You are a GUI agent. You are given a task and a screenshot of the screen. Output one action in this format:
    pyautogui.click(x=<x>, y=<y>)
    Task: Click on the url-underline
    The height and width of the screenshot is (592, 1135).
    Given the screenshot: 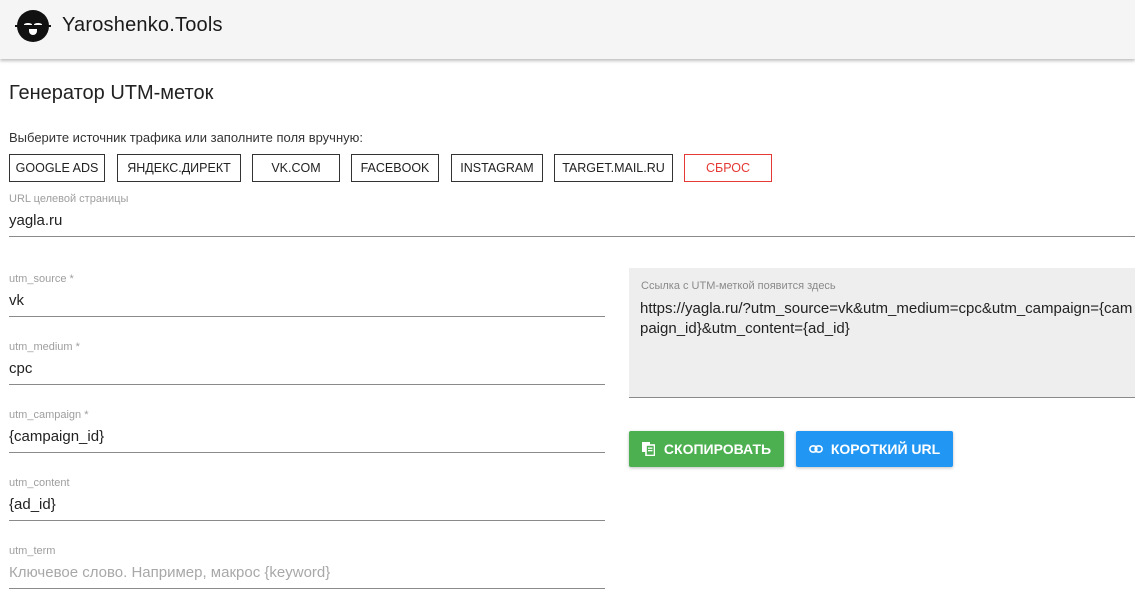 What is the action you would take?
    pyautogui.click(x=572, y=236)
    